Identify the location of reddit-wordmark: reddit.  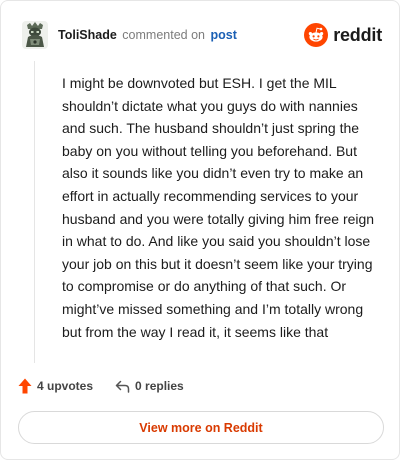
(357, 34).